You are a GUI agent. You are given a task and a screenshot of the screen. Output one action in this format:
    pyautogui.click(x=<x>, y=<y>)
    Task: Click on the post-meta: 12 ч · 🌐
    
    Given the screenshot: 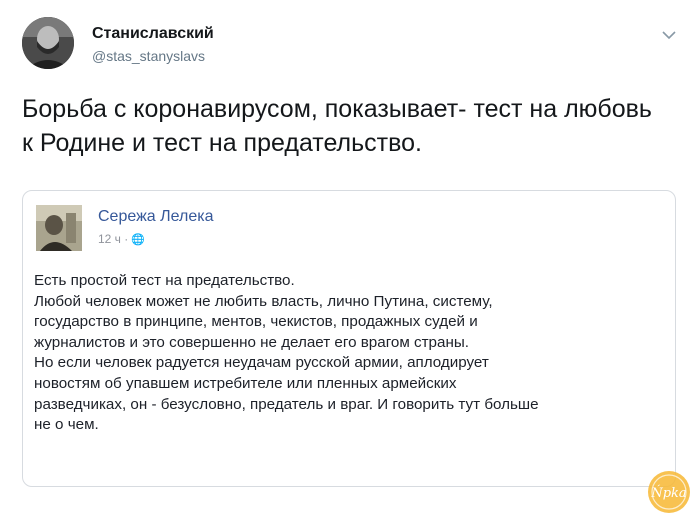 What is the action you would take?
    pyautogui.click(x=121, y=239)
    